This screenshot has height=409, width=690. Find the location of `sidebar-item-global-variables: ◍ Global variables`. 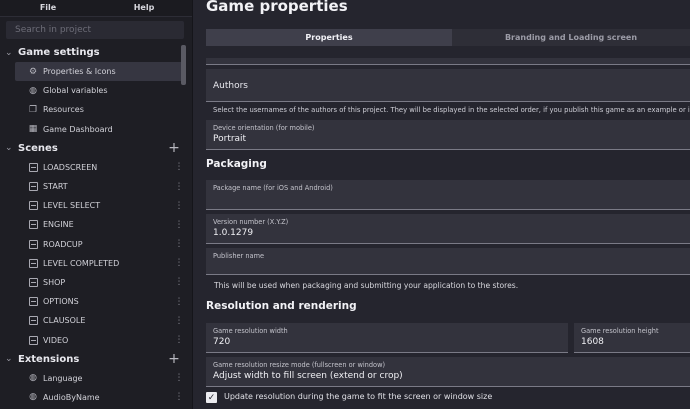

sidebar-item-global-variables: ◍ Global variables is located at coordinates (99, 90).